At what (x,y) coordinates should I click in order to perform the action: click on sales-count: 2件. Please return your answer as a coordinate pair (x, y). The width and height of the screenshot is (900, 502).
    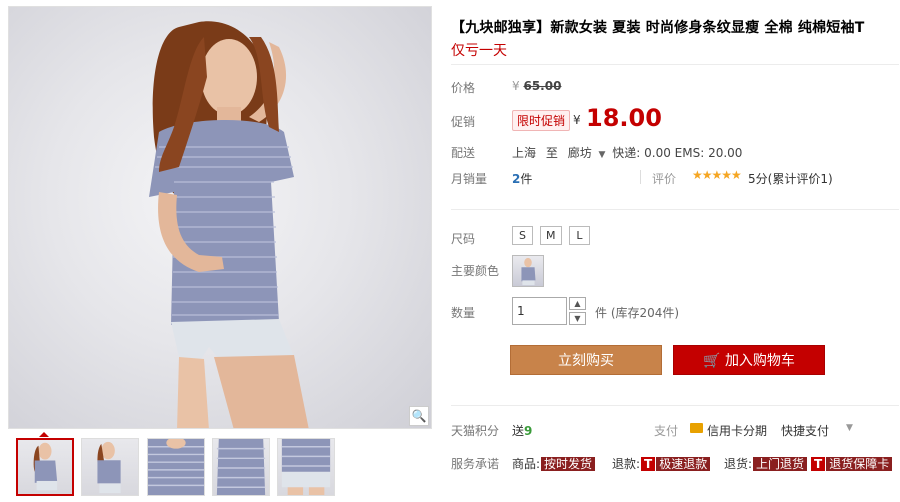
    Looking at the image, I should click on (522, 178).